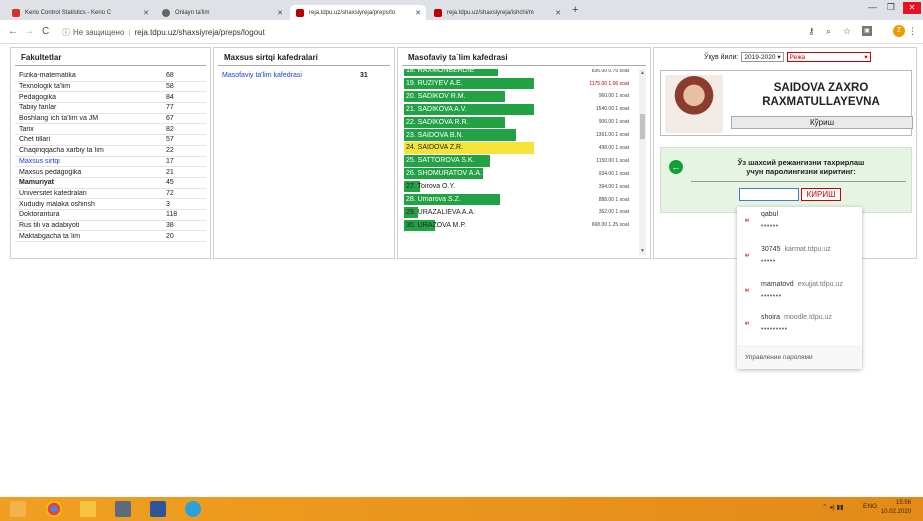  I want to click on clock: 15:56 10.02.2020, so click(896, 508).